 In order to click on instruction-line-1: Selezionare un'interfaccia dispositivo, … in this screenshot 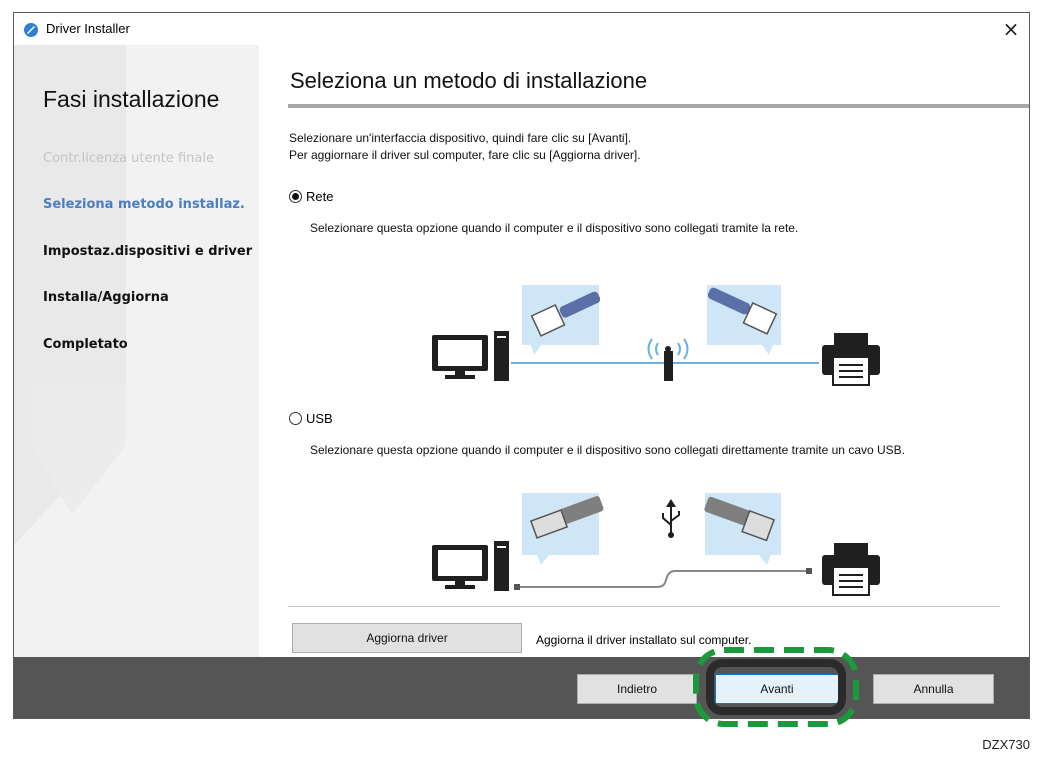, I will do `click(460, 138)`.